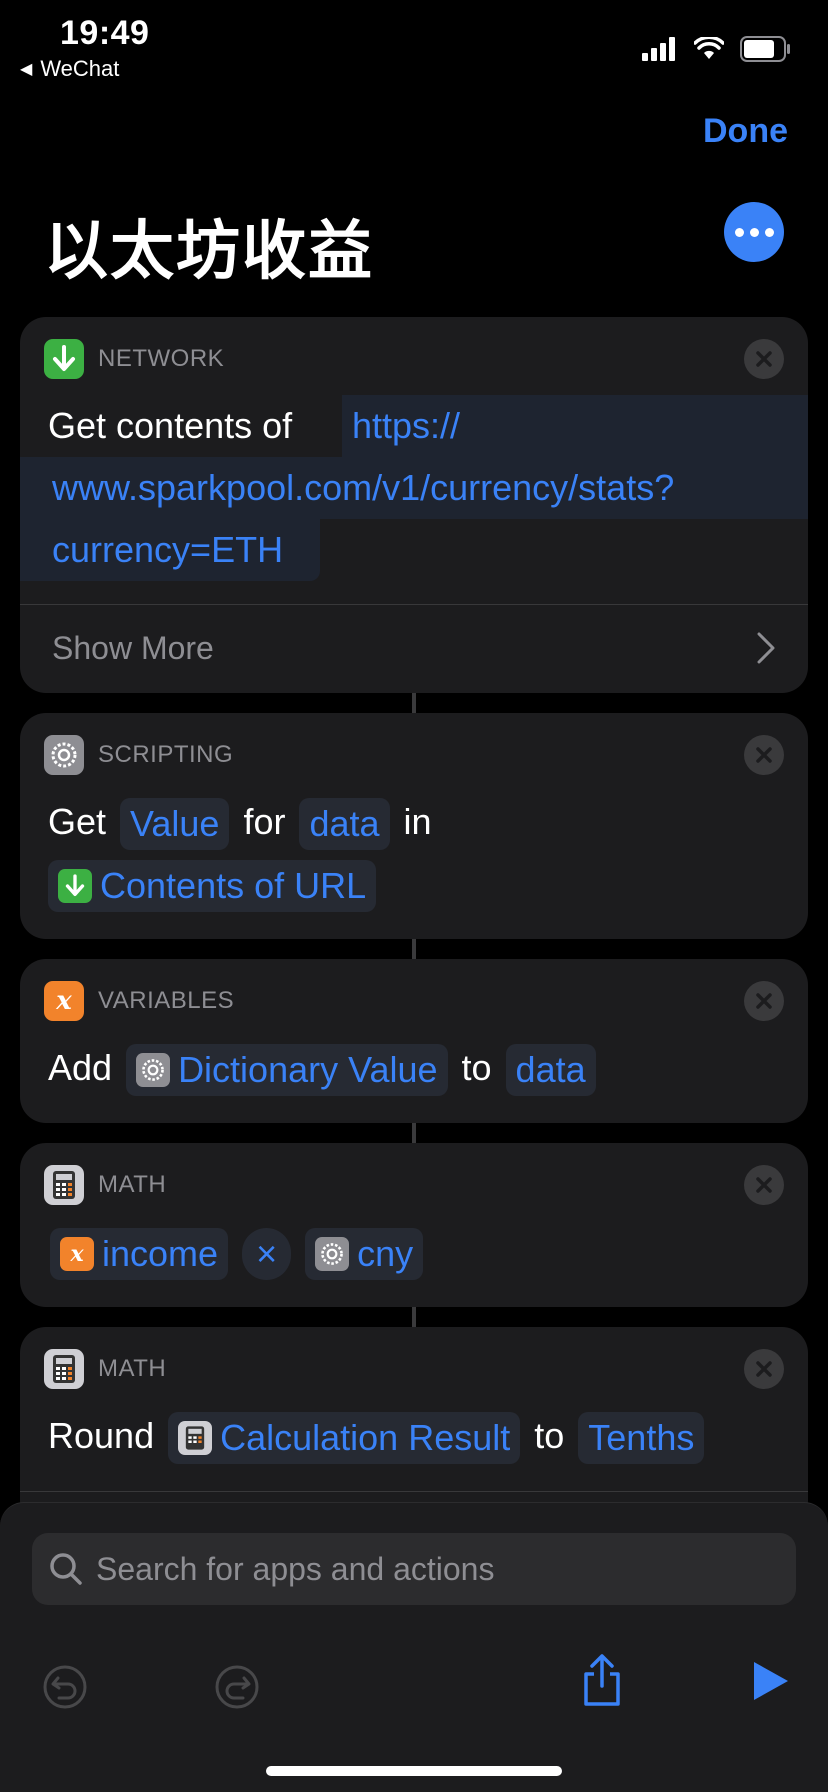 This screenshot has width=828, height=1792. I want to click on status-icons, so click(717, 49).